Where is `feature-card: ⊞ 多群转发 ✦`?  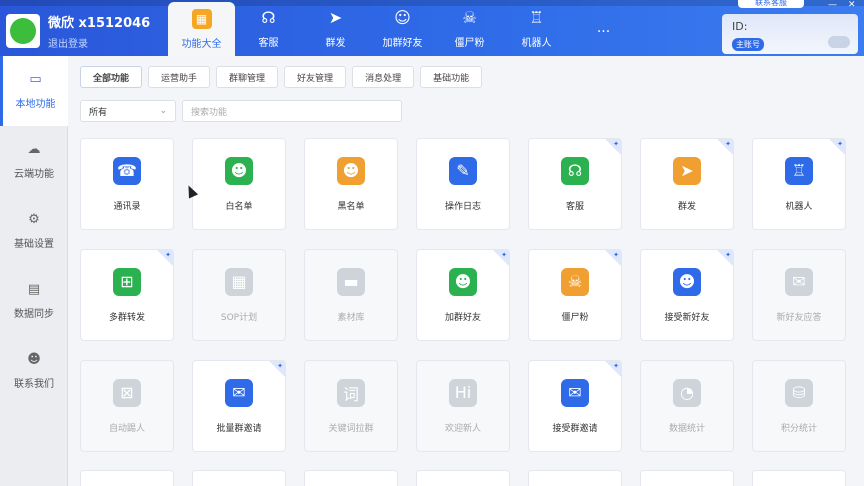 feature-card: ⊞ 多群转发 ✦ is located at coordinates (127, 295).